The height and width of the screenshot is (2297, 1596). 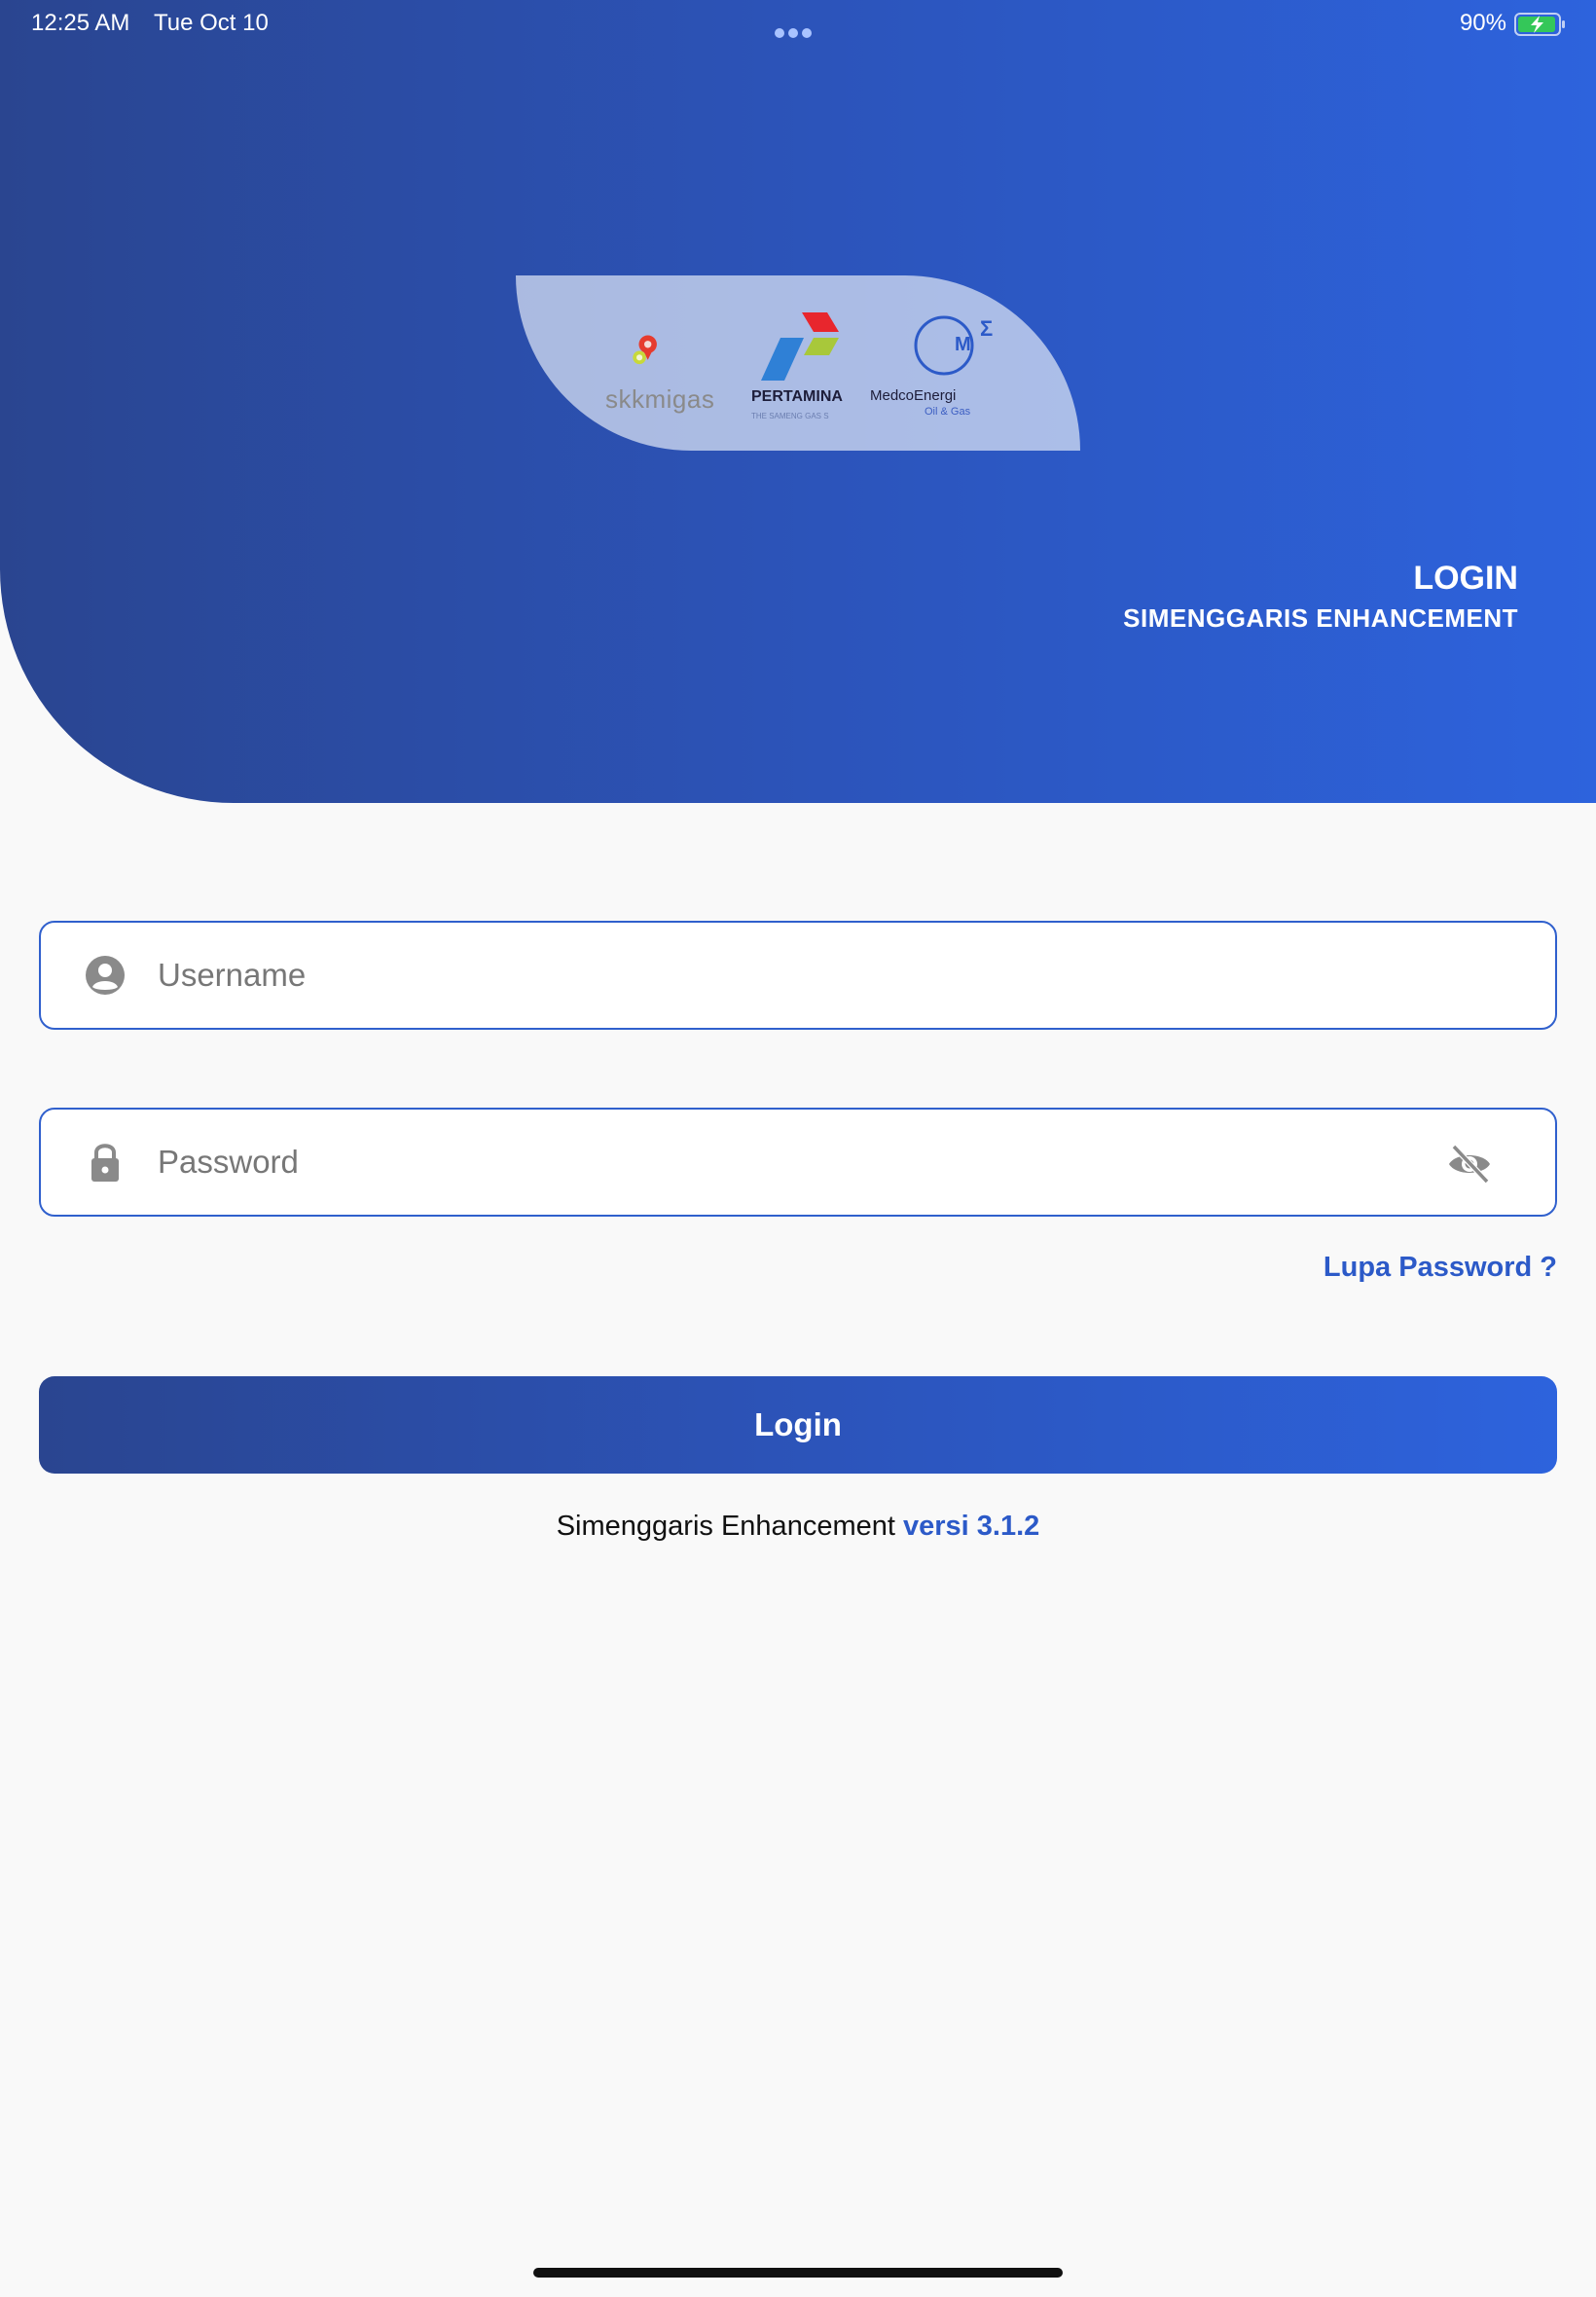 I want to click on home-indicator, so click(x=798, y=2273).